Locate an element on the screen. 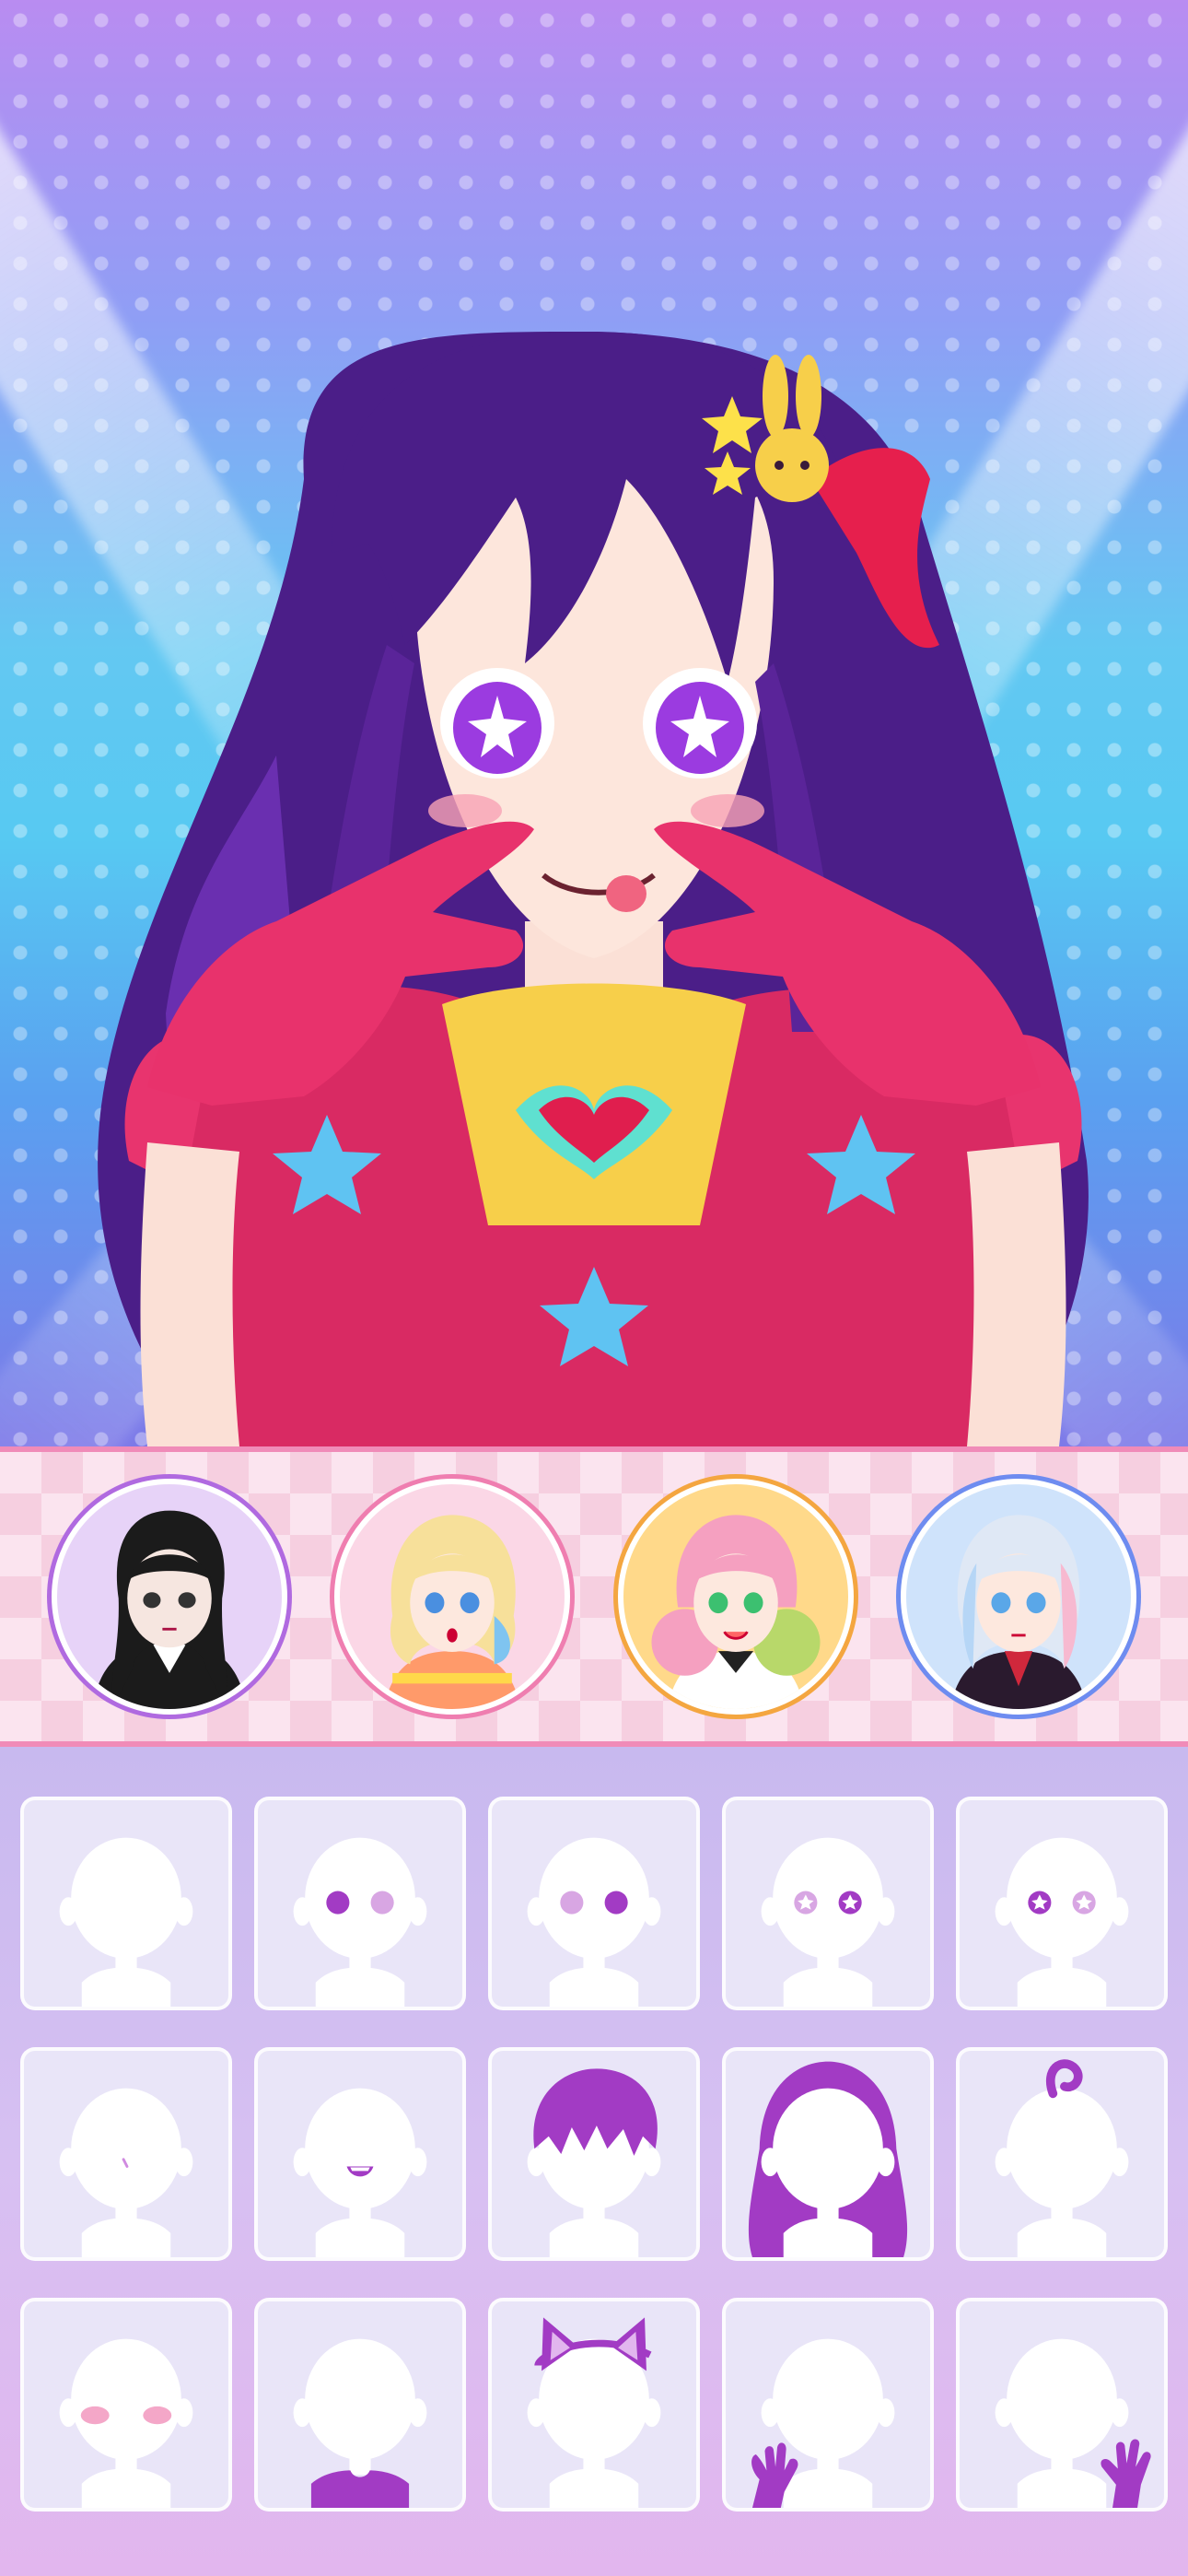  preset-pink-hair-girl is located at coordinates (736, 1597).